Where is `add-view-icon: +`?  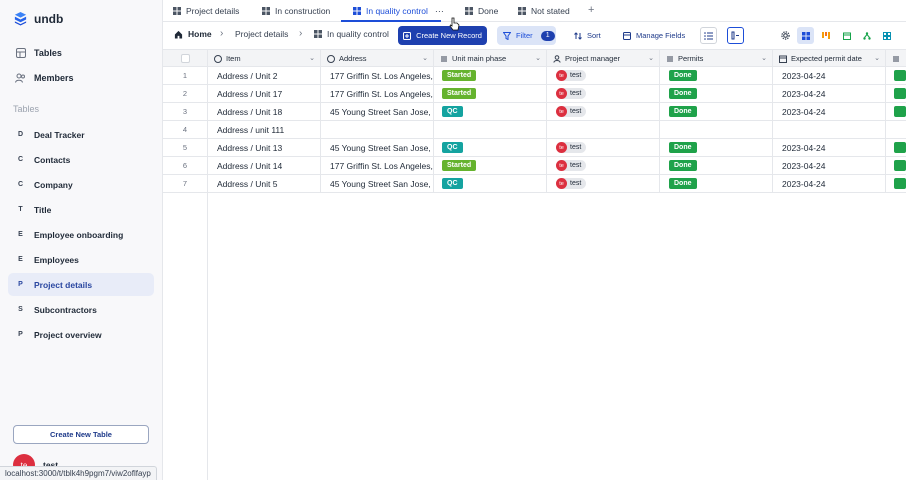
add-view-icon: + is located at coordinates (591, 10).